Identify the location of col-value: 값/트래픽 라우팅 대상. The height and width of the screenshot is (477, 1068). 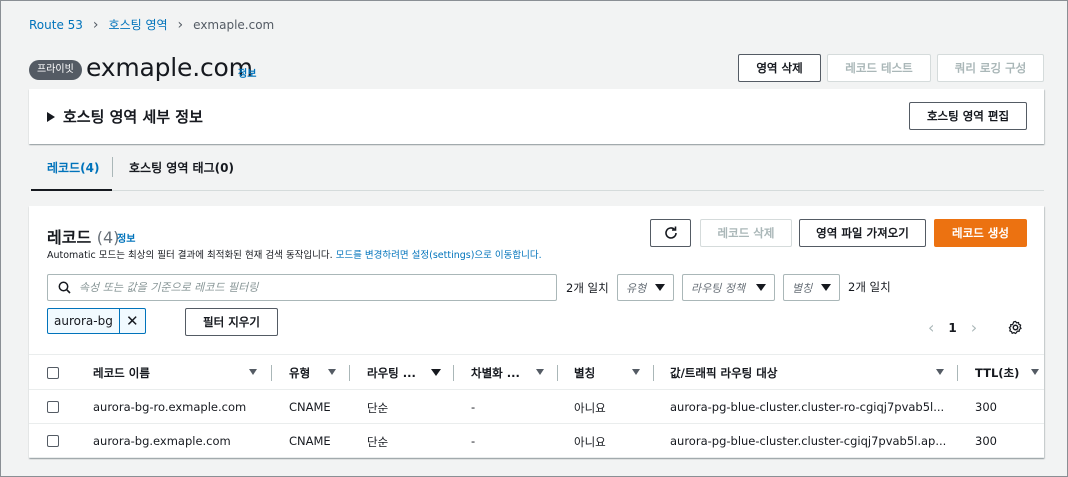
(723, 373).